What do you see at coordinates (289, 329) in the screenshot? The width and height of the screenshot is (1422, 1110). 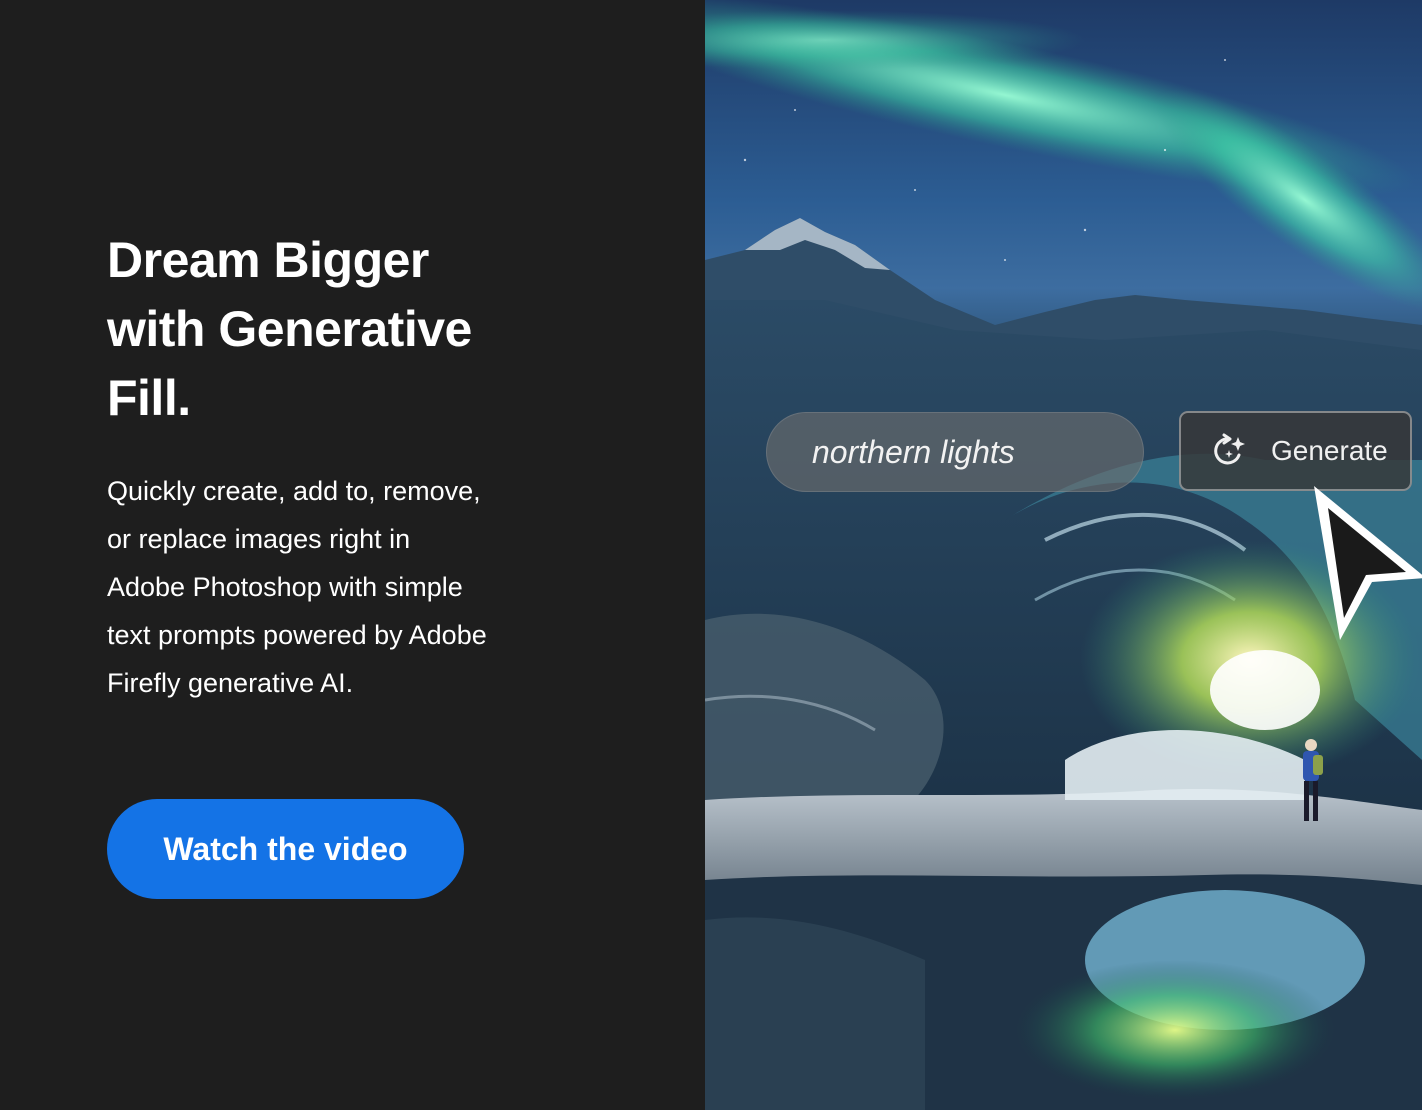 I see `promo-headline: Dream Bigger with Generative Fill.` at bounding box center [289, 329].